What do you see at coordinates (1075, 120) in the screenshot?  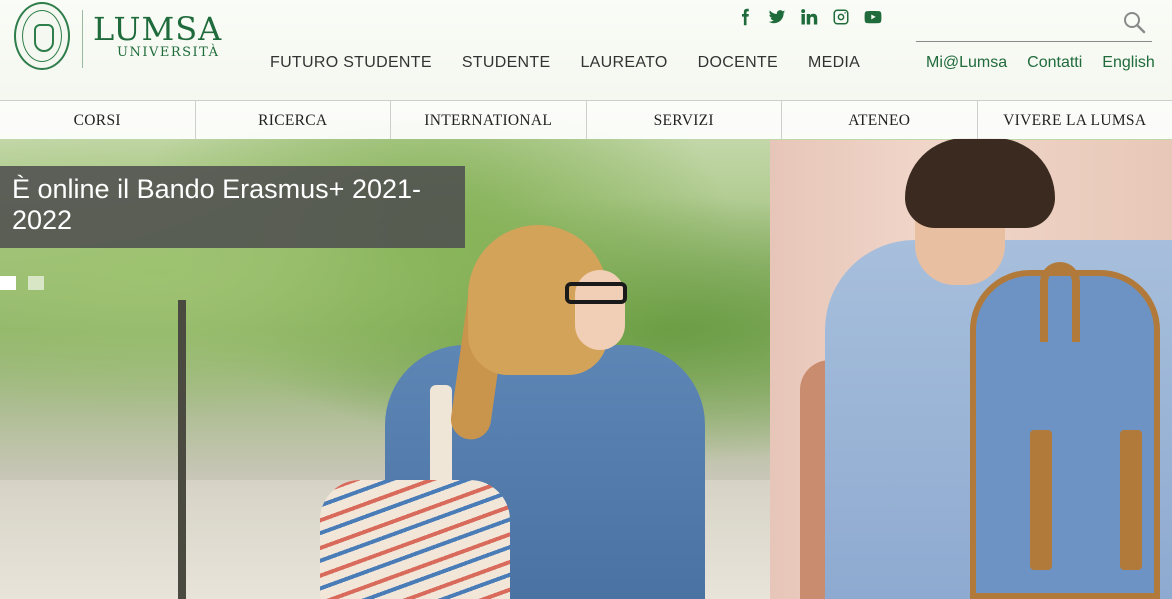 I see `section-vivere-la-lumsa: VIVERE LA LUMSA` at bounding box center [1075, 120].